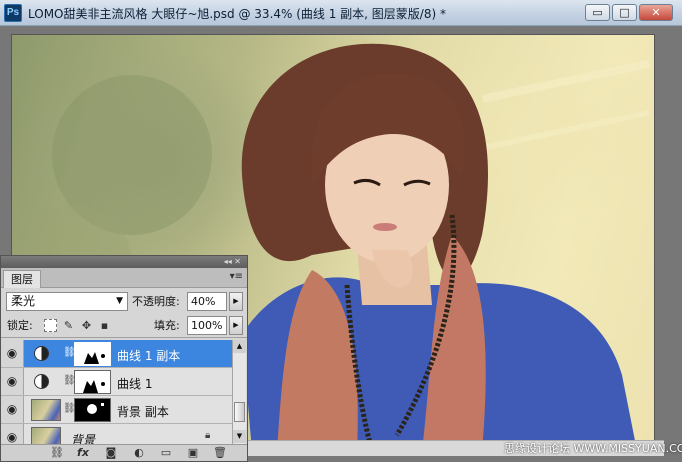 The height and width of the screenshot is (462, 682). I want to click on layer-row-curves-1: ◉ ⛓ 曲线 1, so click(116, 382).